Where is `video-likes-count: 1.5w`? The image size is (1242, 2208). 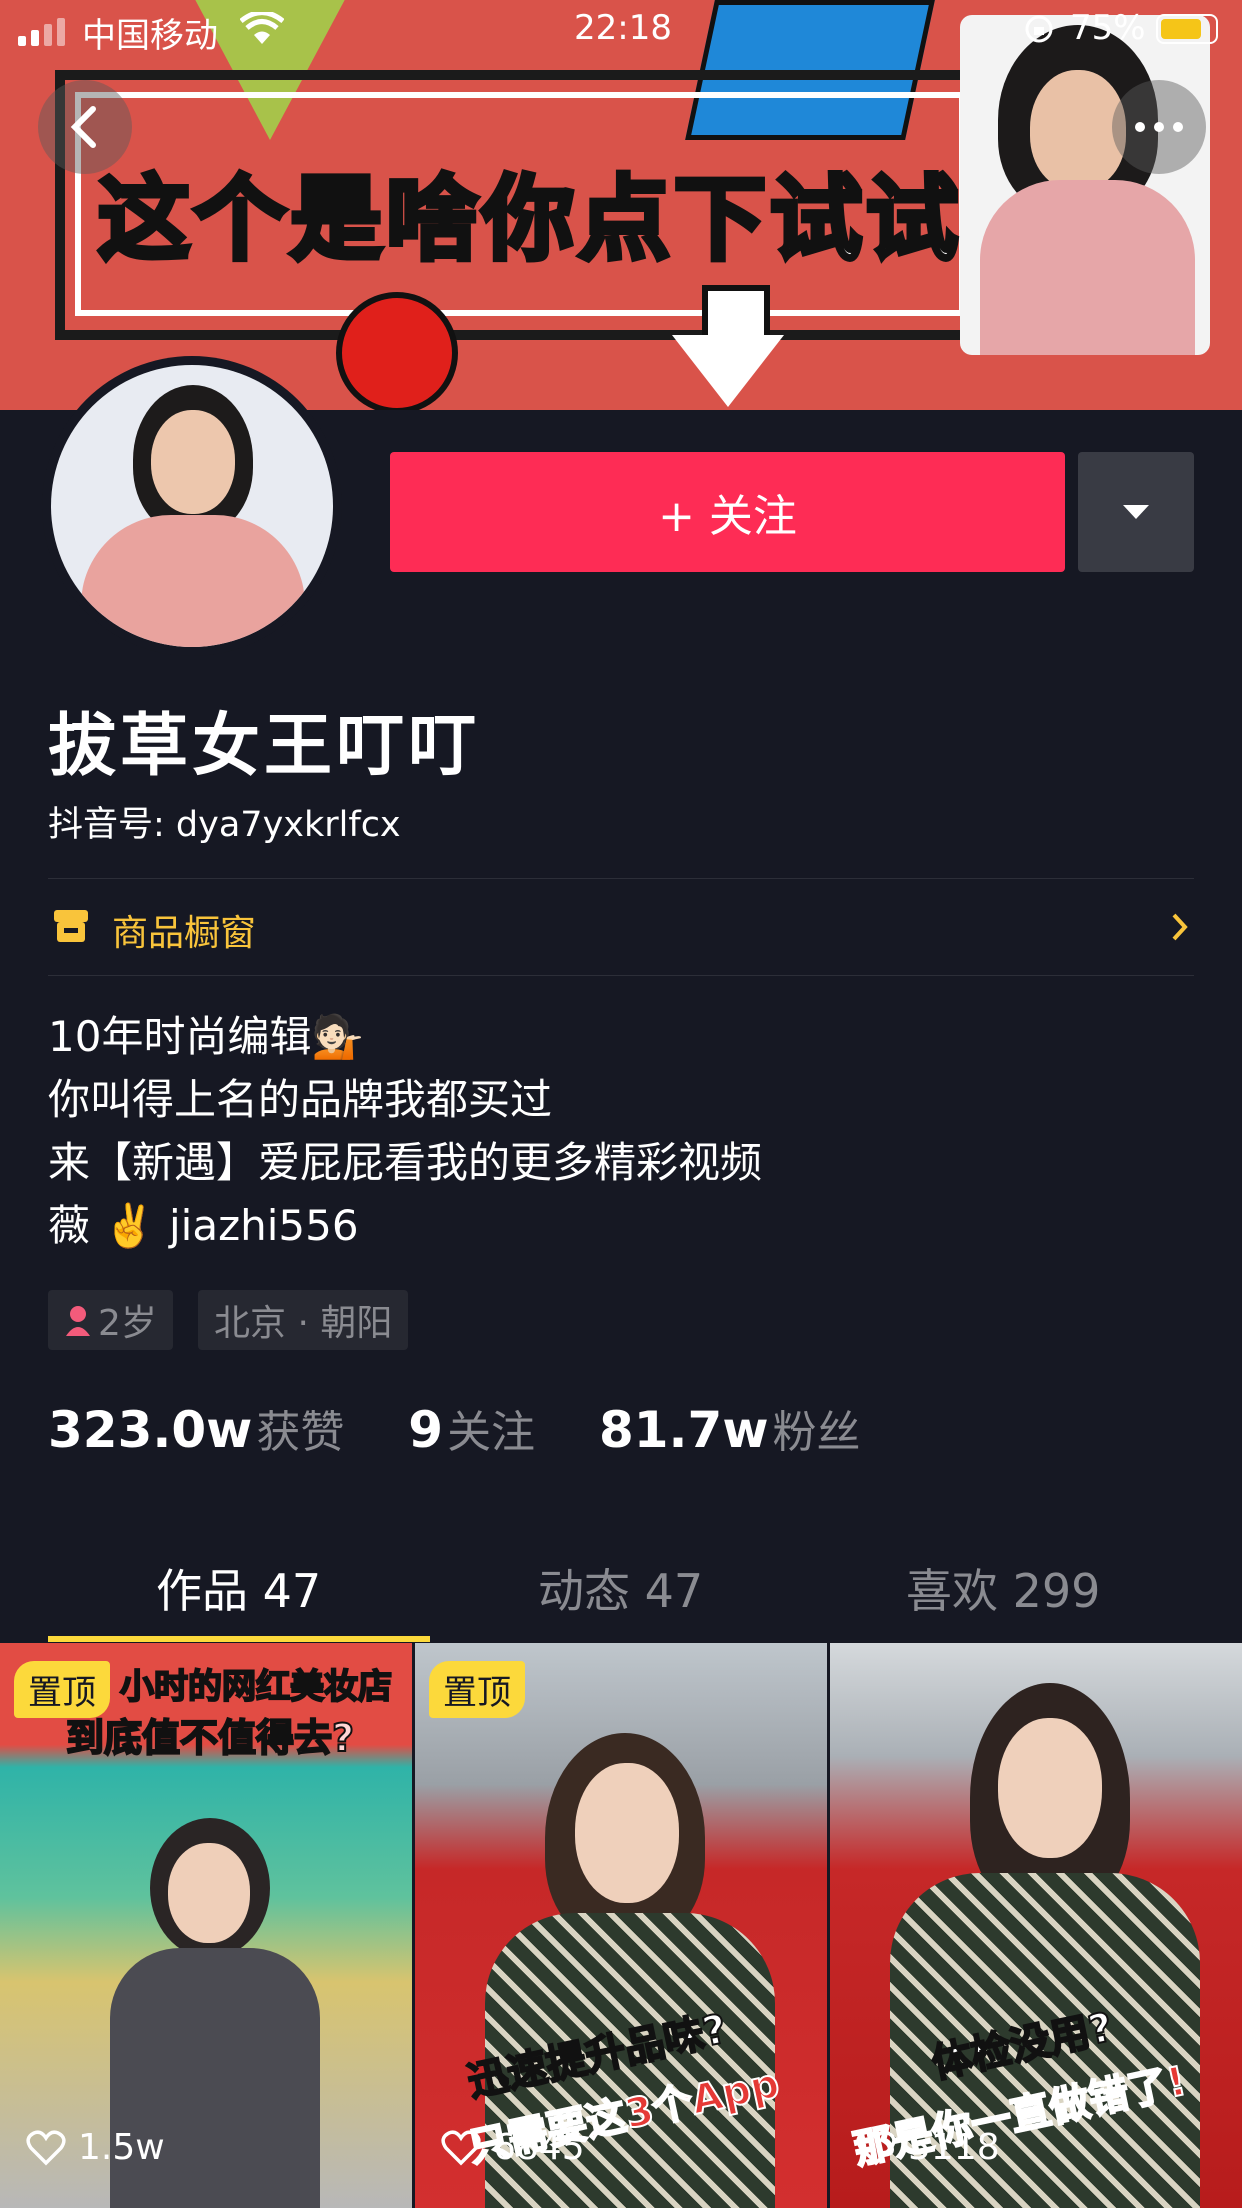
video-likes-count: 1.5w is located at coordinates (121, 2147).